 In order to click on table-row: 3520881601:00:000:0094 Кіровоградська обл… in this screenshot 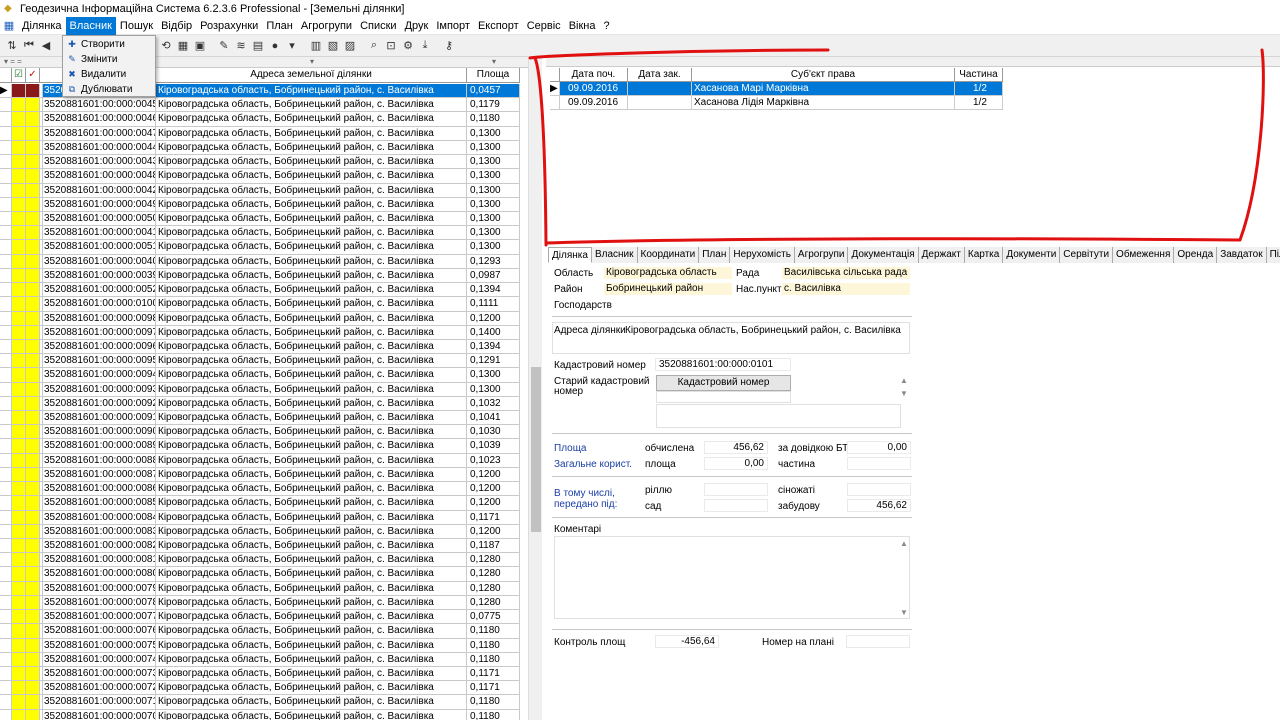, I will do `click(260, 375)`.